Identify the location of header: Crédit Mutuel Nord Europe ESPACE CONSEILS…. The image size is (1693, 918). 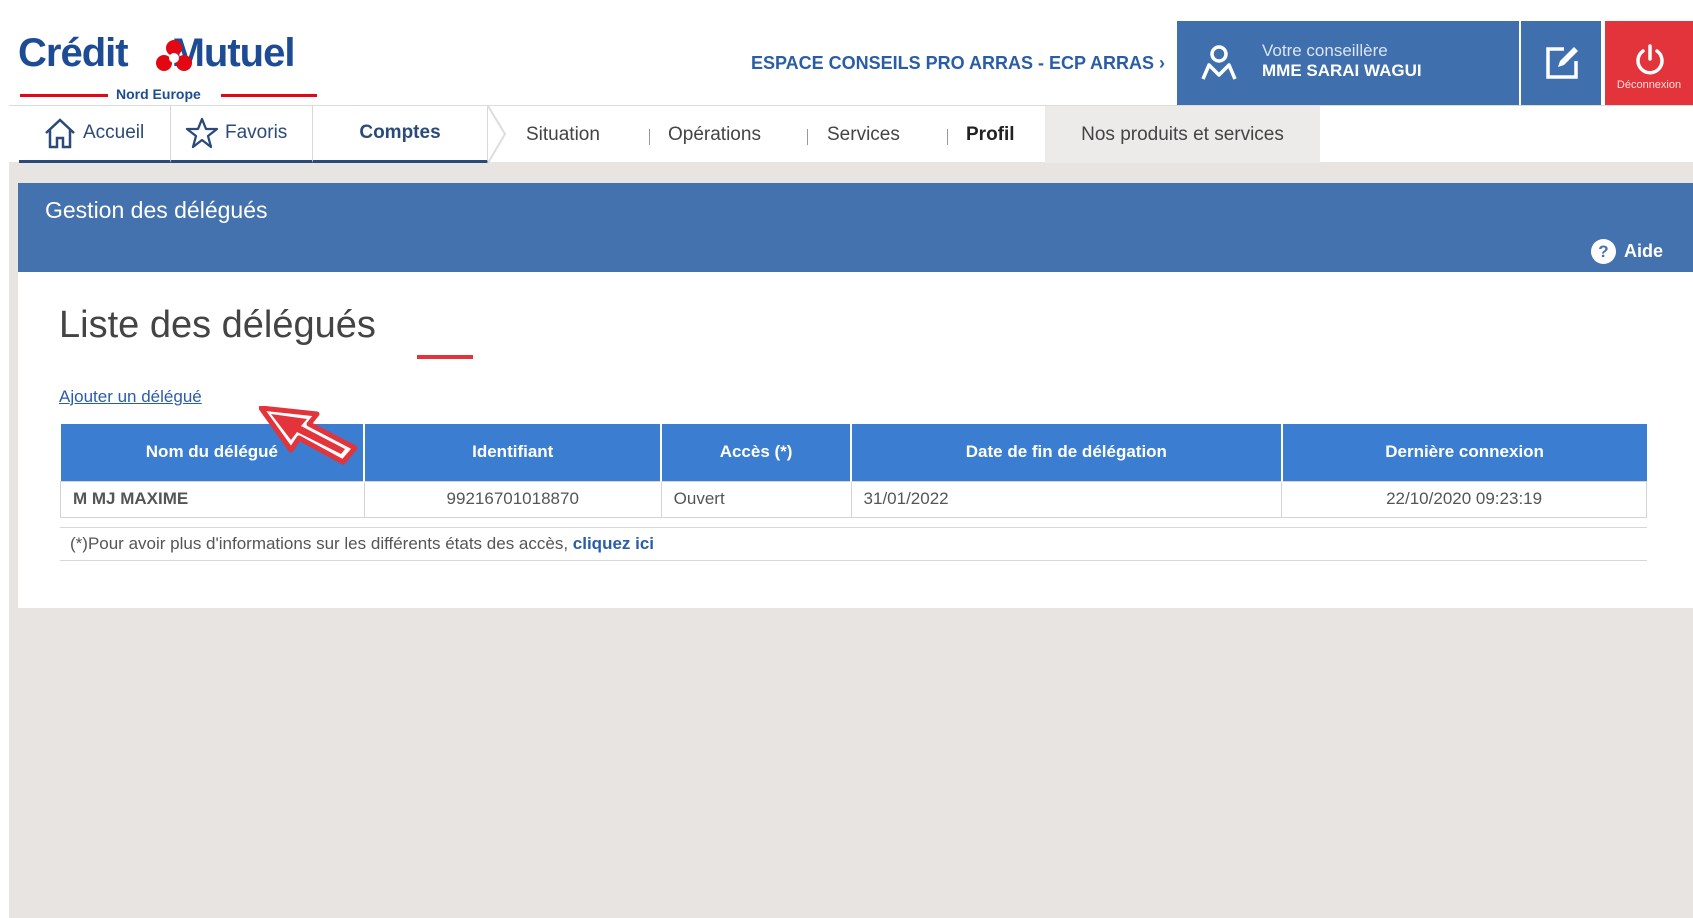
(851, 63).